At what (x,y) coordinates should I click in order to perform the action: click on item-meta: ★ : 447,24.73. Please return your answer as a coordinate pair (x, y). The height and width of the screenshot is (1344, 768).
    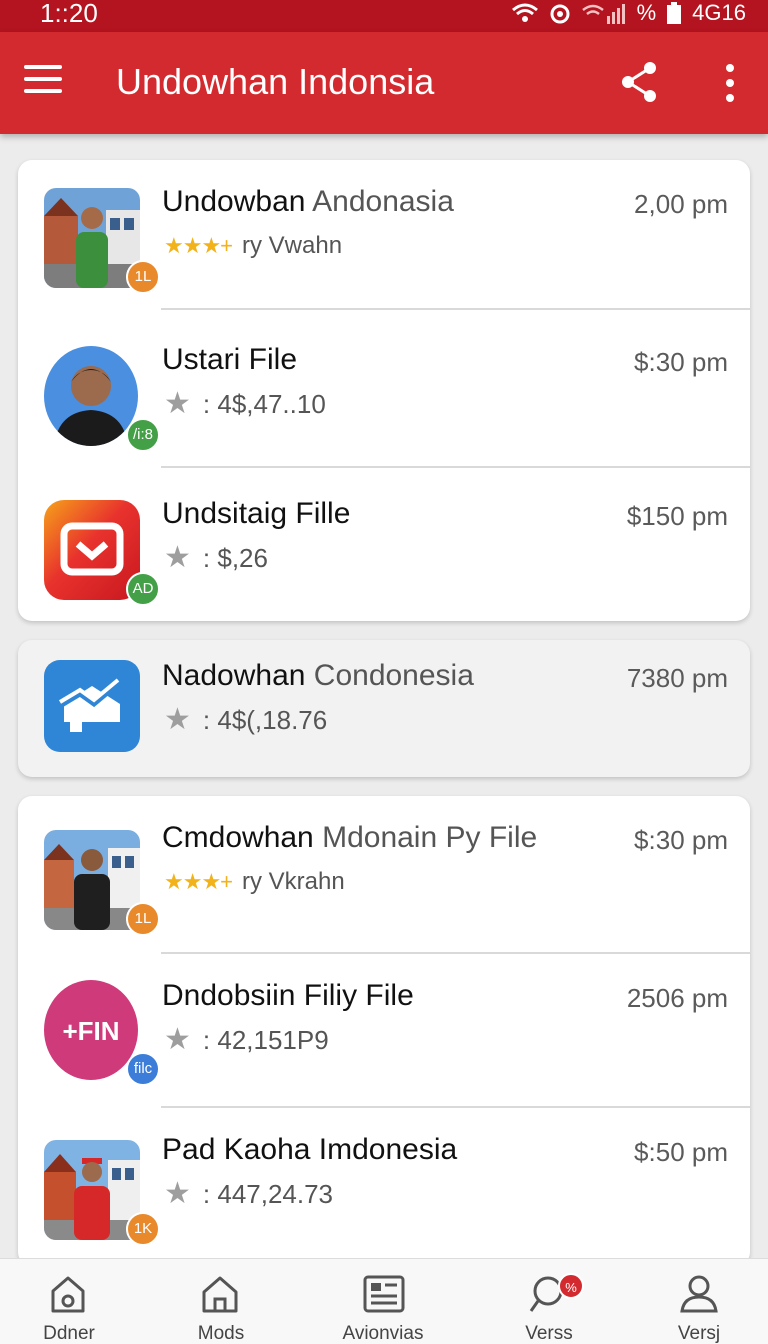
    Looking at the image, I should click on (248, 1194).